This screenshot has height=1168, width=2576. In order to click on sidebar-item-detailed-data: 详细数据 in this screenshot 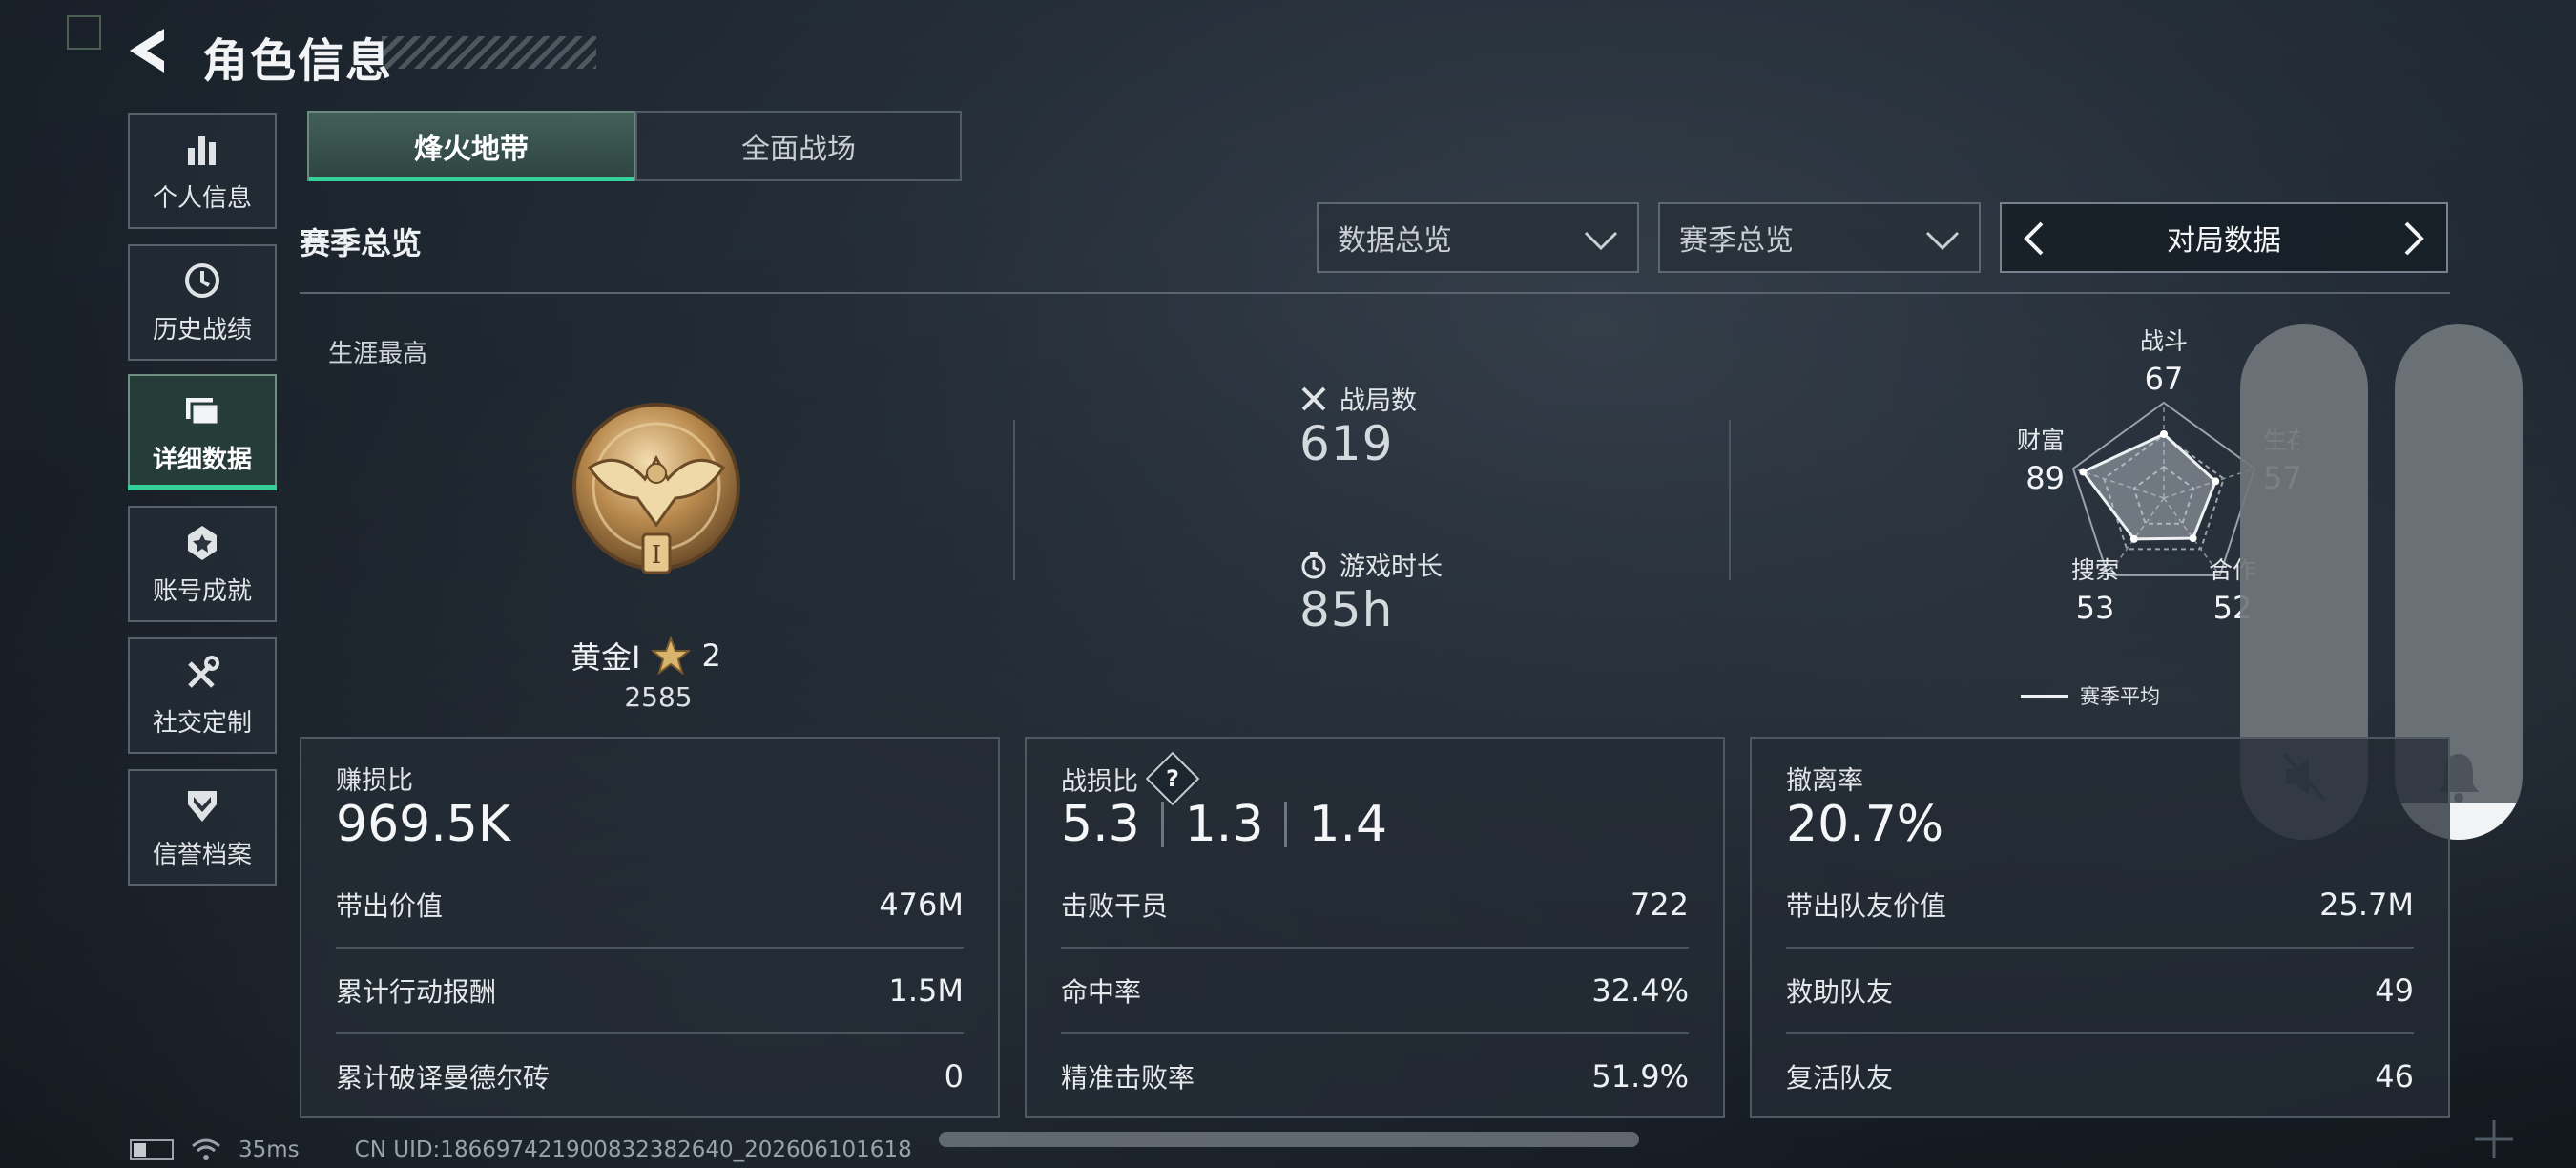, I will do `click(202, 432)`.